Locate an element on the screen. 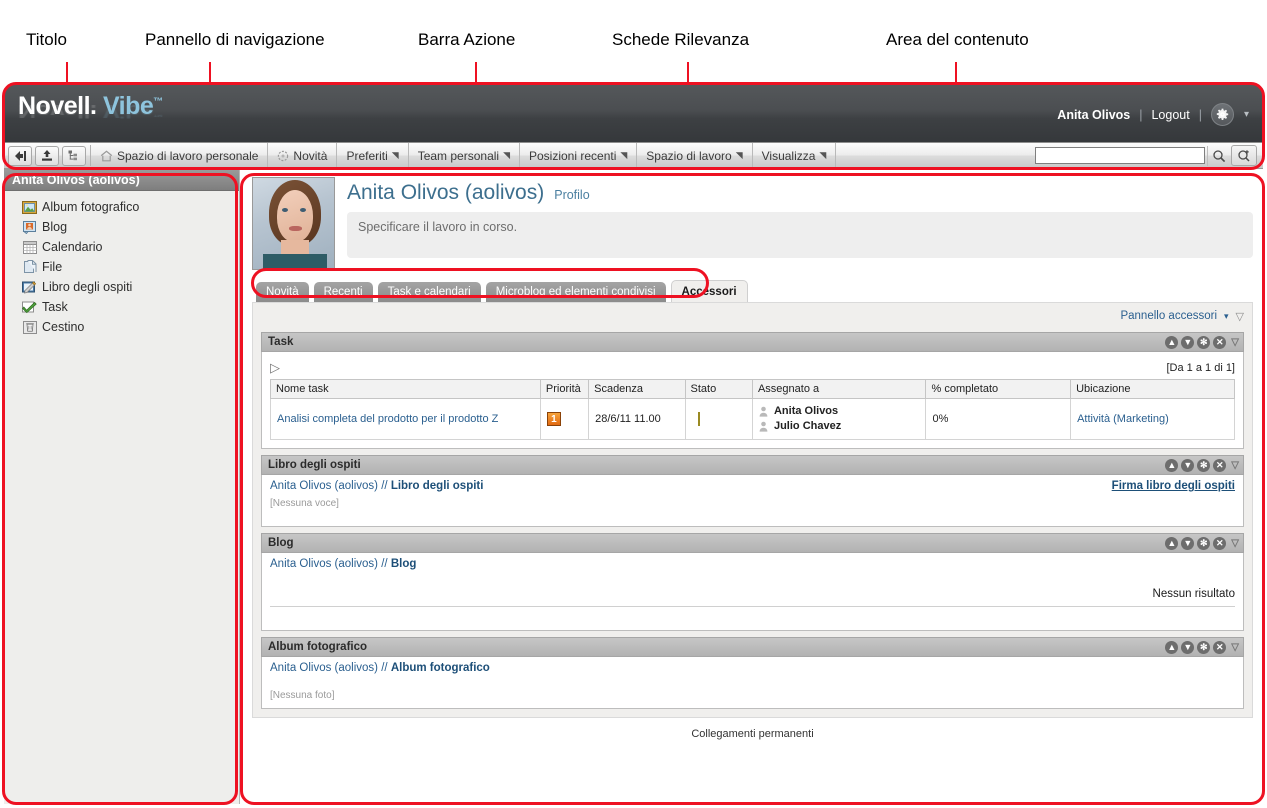  sidebar-item-cestino: Cestino is located at coordinates (130, 327).